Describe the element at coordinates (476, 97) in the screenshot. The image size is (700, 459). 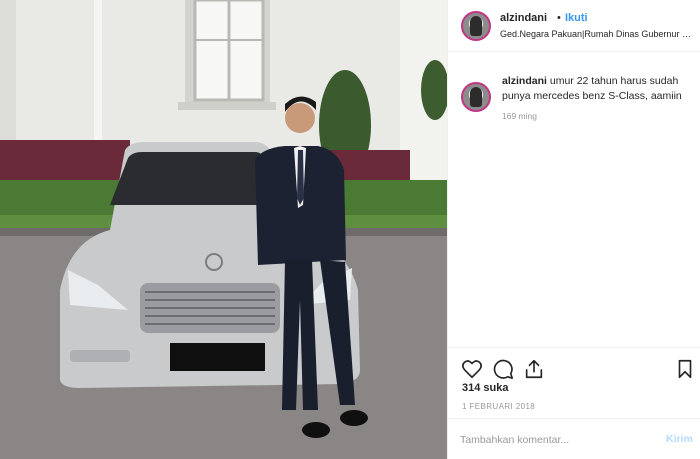
I see `caption-avatar` at that location.